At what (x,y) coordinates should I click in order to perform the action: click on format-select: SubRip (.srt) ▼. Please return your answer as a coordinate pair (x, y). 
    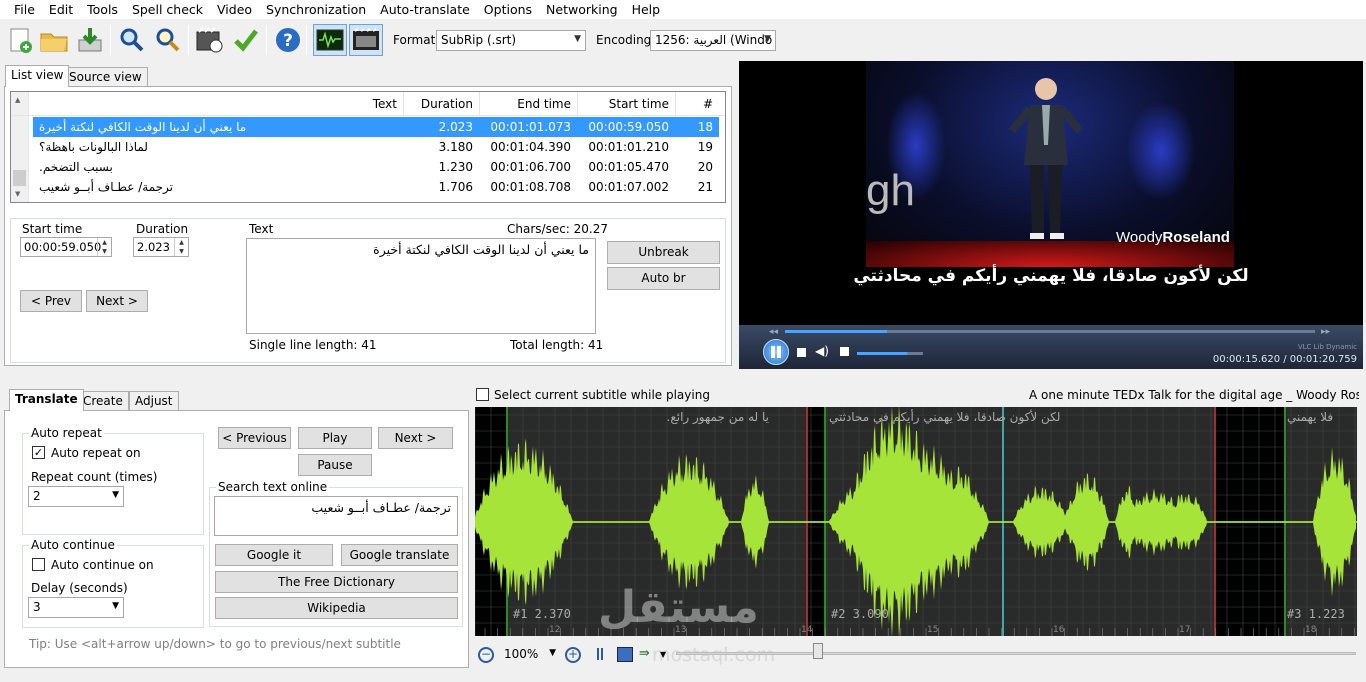
    Looking at the image, I should click on (511, 40).